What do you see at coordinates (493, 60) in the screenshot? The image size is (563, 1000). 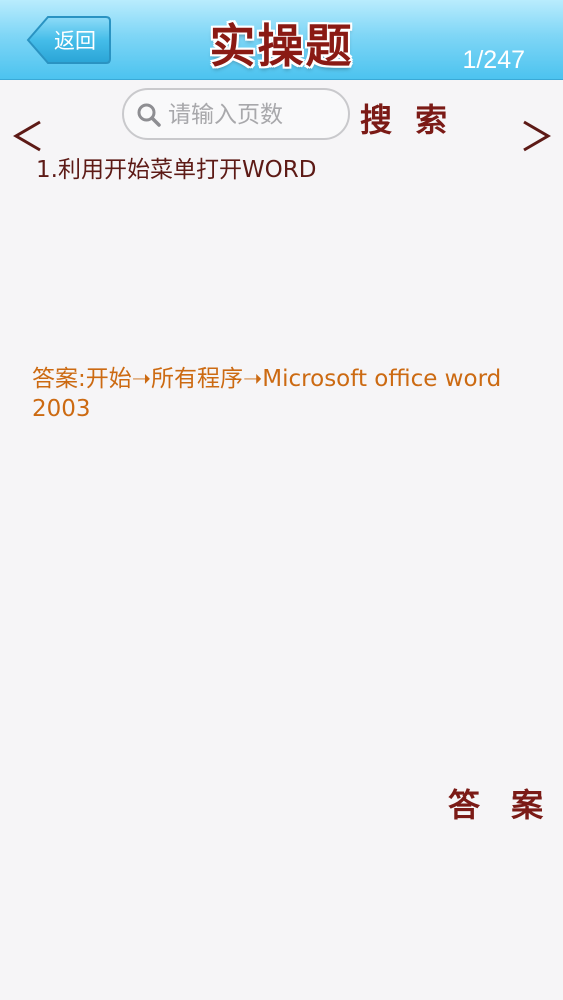 I see `page-indicator: 1/247` at bounding box center [493, 60].